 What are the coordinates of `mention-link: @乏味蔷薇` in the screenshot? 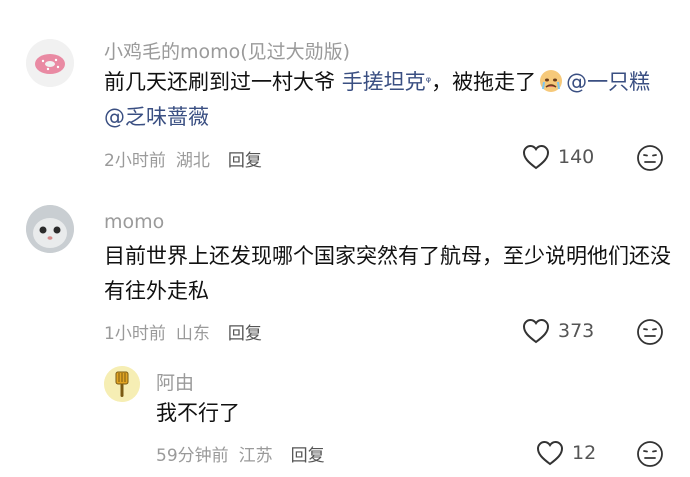 It's located at (156, 117).